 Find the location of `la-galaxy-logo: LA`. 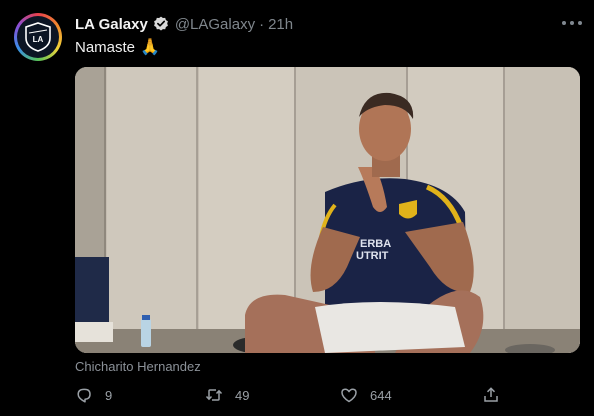

la-galaxy-logo: LA is located at coordinates (38, 37).